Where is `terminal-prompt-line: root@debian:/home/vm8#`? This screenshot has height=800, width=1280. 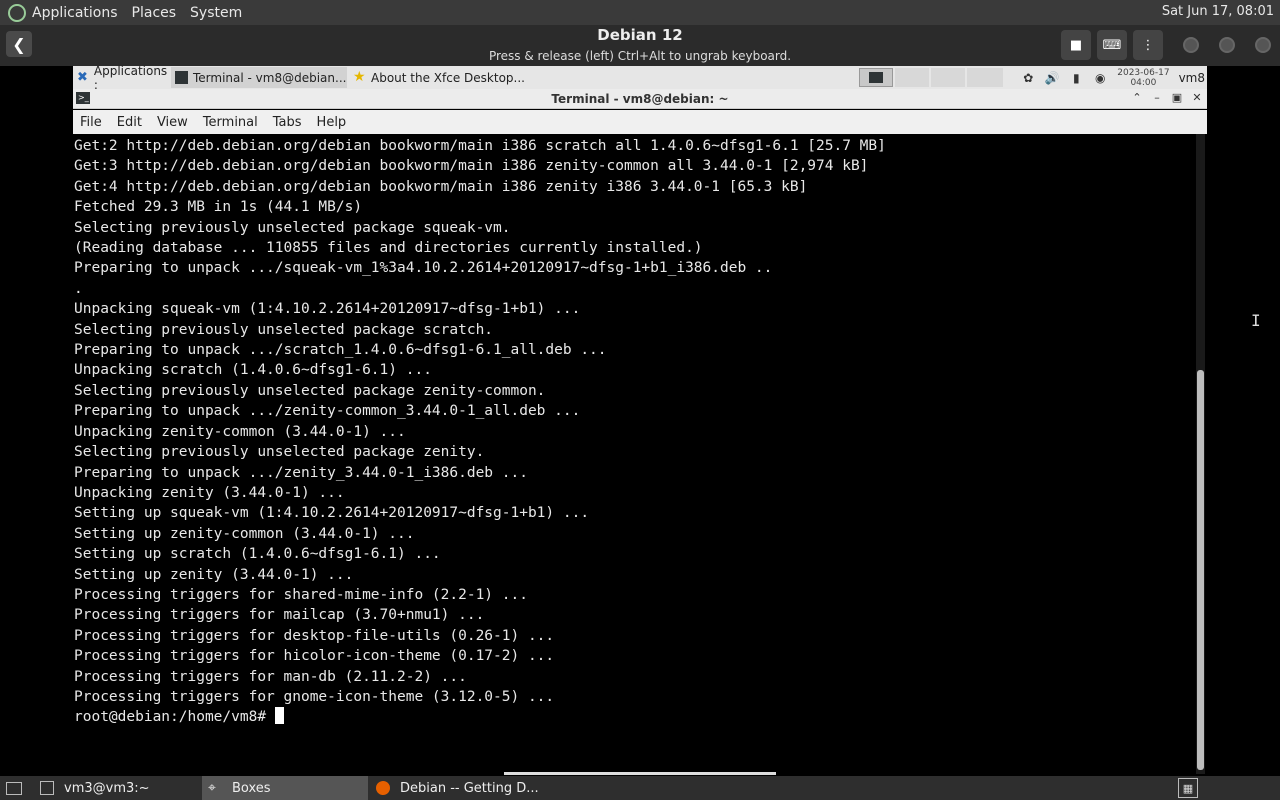
terminal-prompt-line: root@debian:/home/vm8# is located at coordinates (480, 717).